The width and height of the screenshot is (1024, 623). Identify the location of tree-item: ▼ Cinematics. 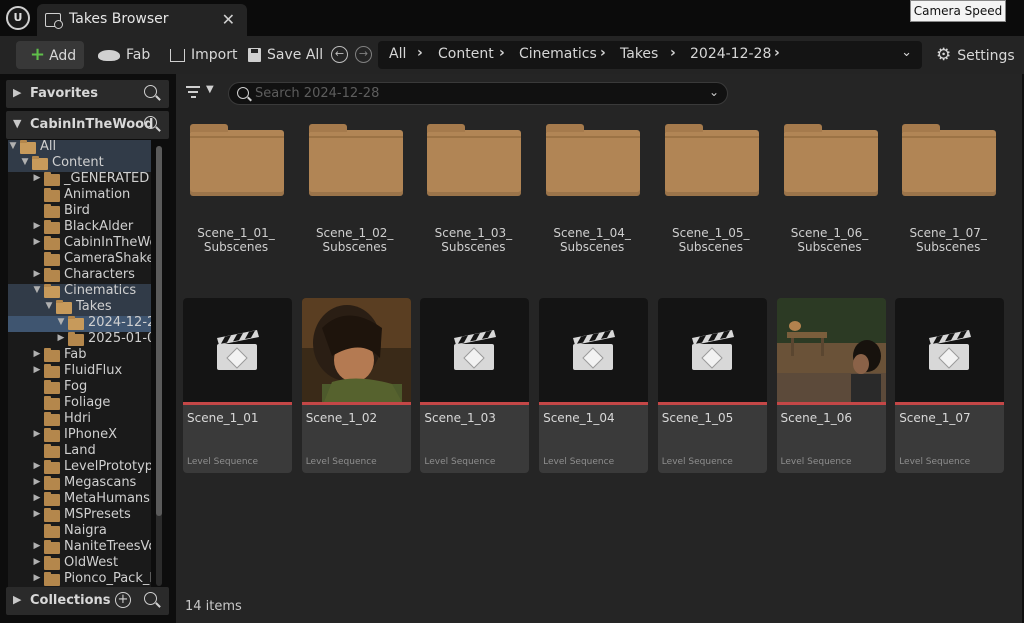
(79, 291).